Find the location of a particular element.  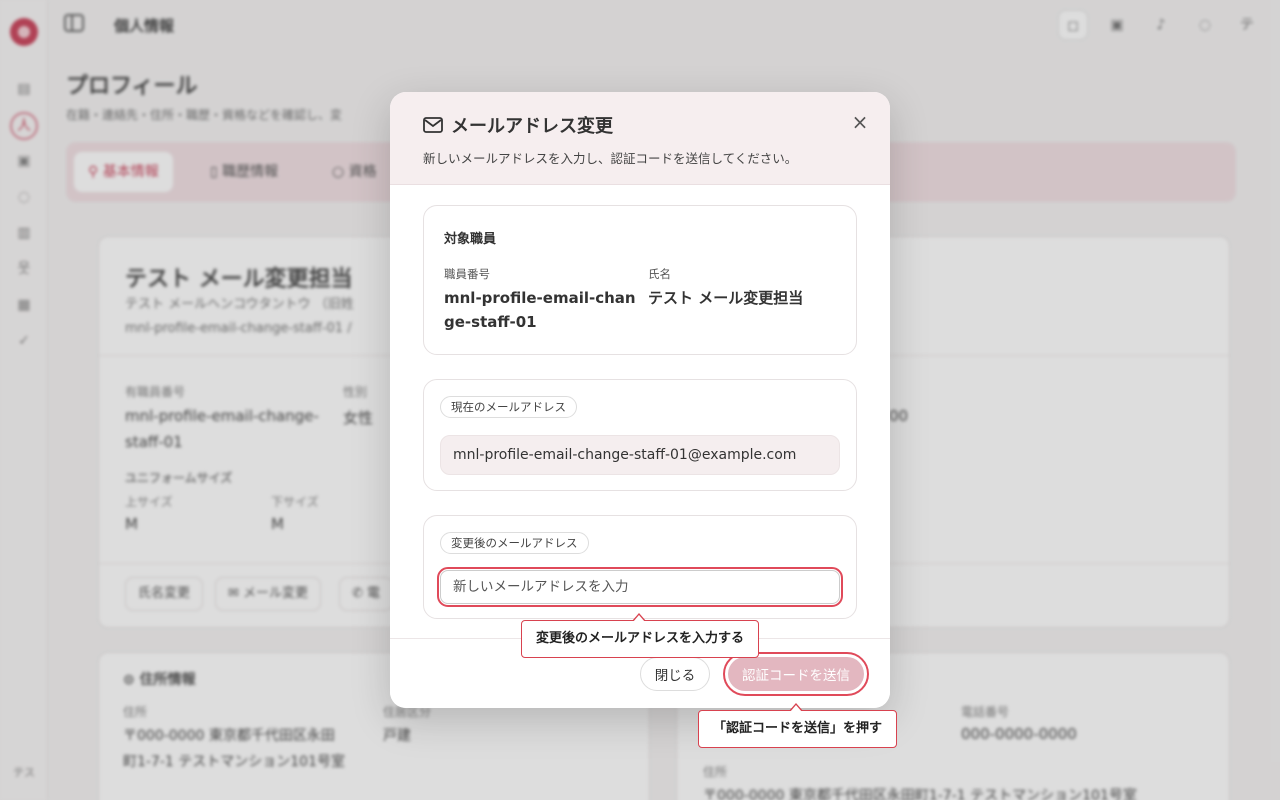

input-hint-callout: 変更後のメールアドレスを入力する is located at coordinates (640, 635).